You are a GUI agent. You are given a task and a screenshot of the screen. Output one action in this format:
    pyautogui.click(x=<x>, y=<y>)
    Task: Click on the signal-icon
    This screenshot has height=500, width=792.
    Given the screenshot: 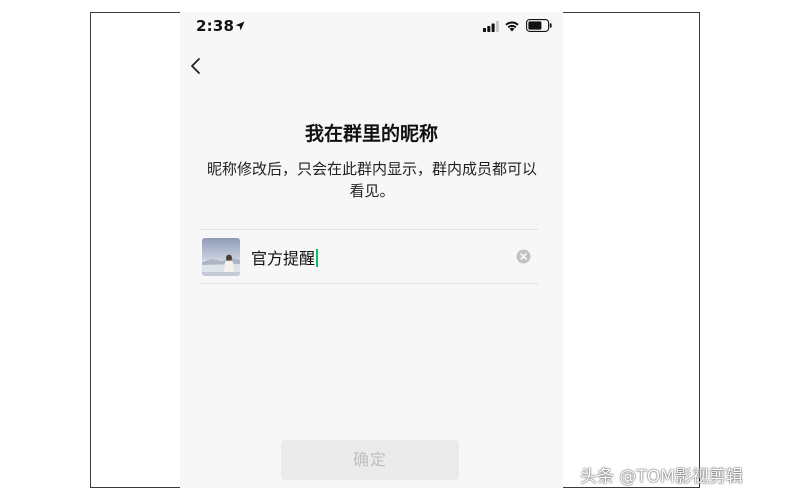 What is the action you would take?
    pyautogui.click(x=491, y=26)
    